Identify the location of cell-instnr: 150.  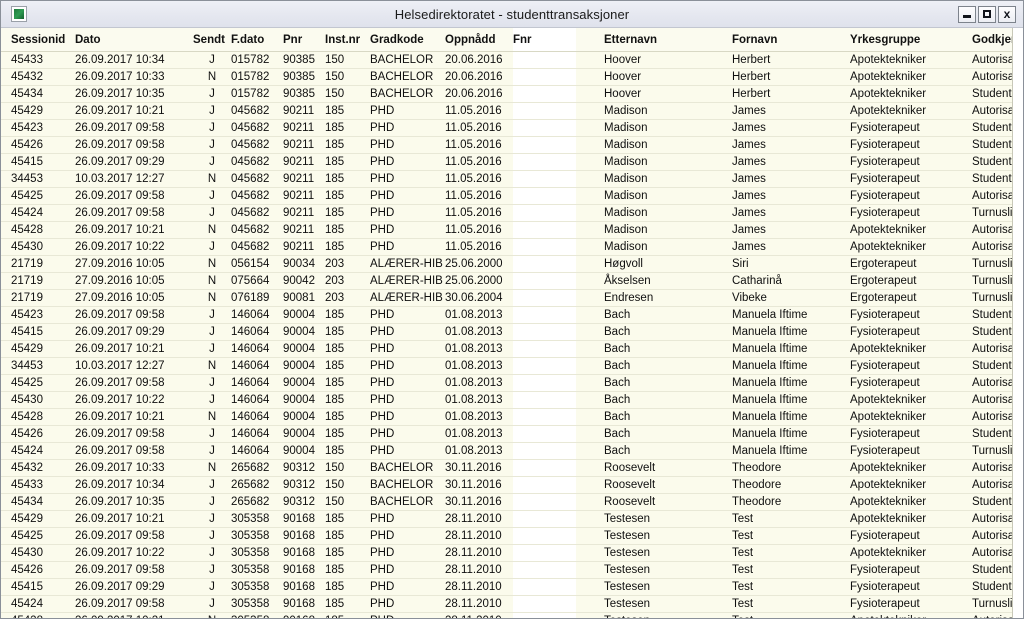
(347, 502).